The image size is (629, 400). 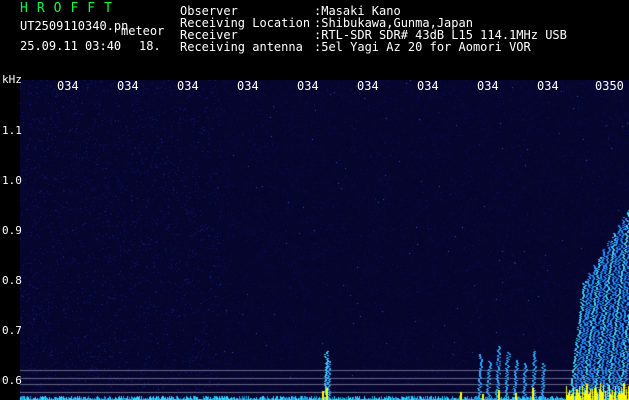 What do you see at coordinates (12, 79) in the screenshot?
I see `freq-unit-label: kHz` at bounding box center [12, 79].